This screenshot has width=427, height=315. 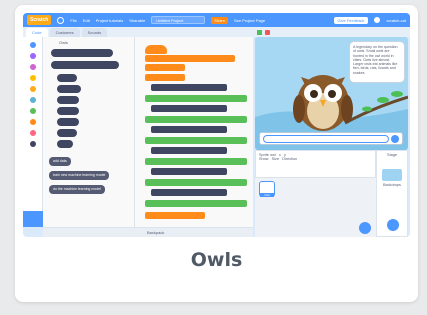 What do you see at coordinates (315, 207) in the screenshot?
I see `sprite-list: Owl` at bounding box center [315, 207].